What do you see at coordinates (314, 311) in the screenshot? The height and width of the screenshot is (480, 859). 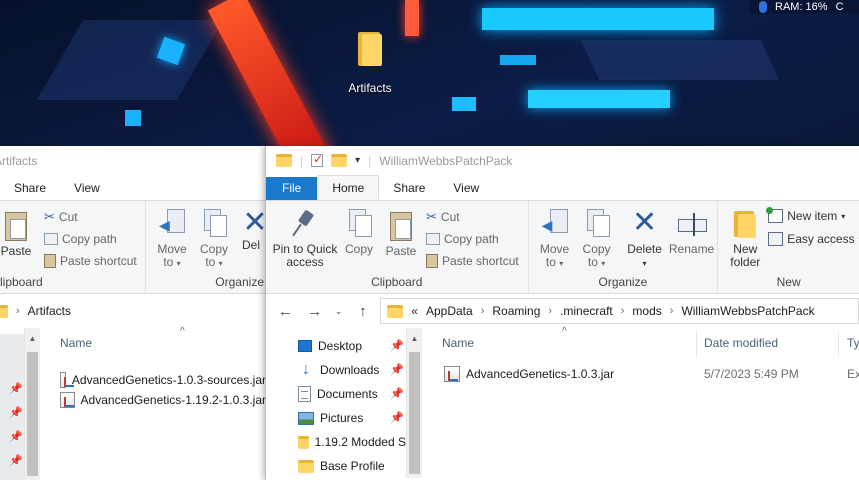 I see `forward-arrow-icon: →` at bounding box center [314, 311].